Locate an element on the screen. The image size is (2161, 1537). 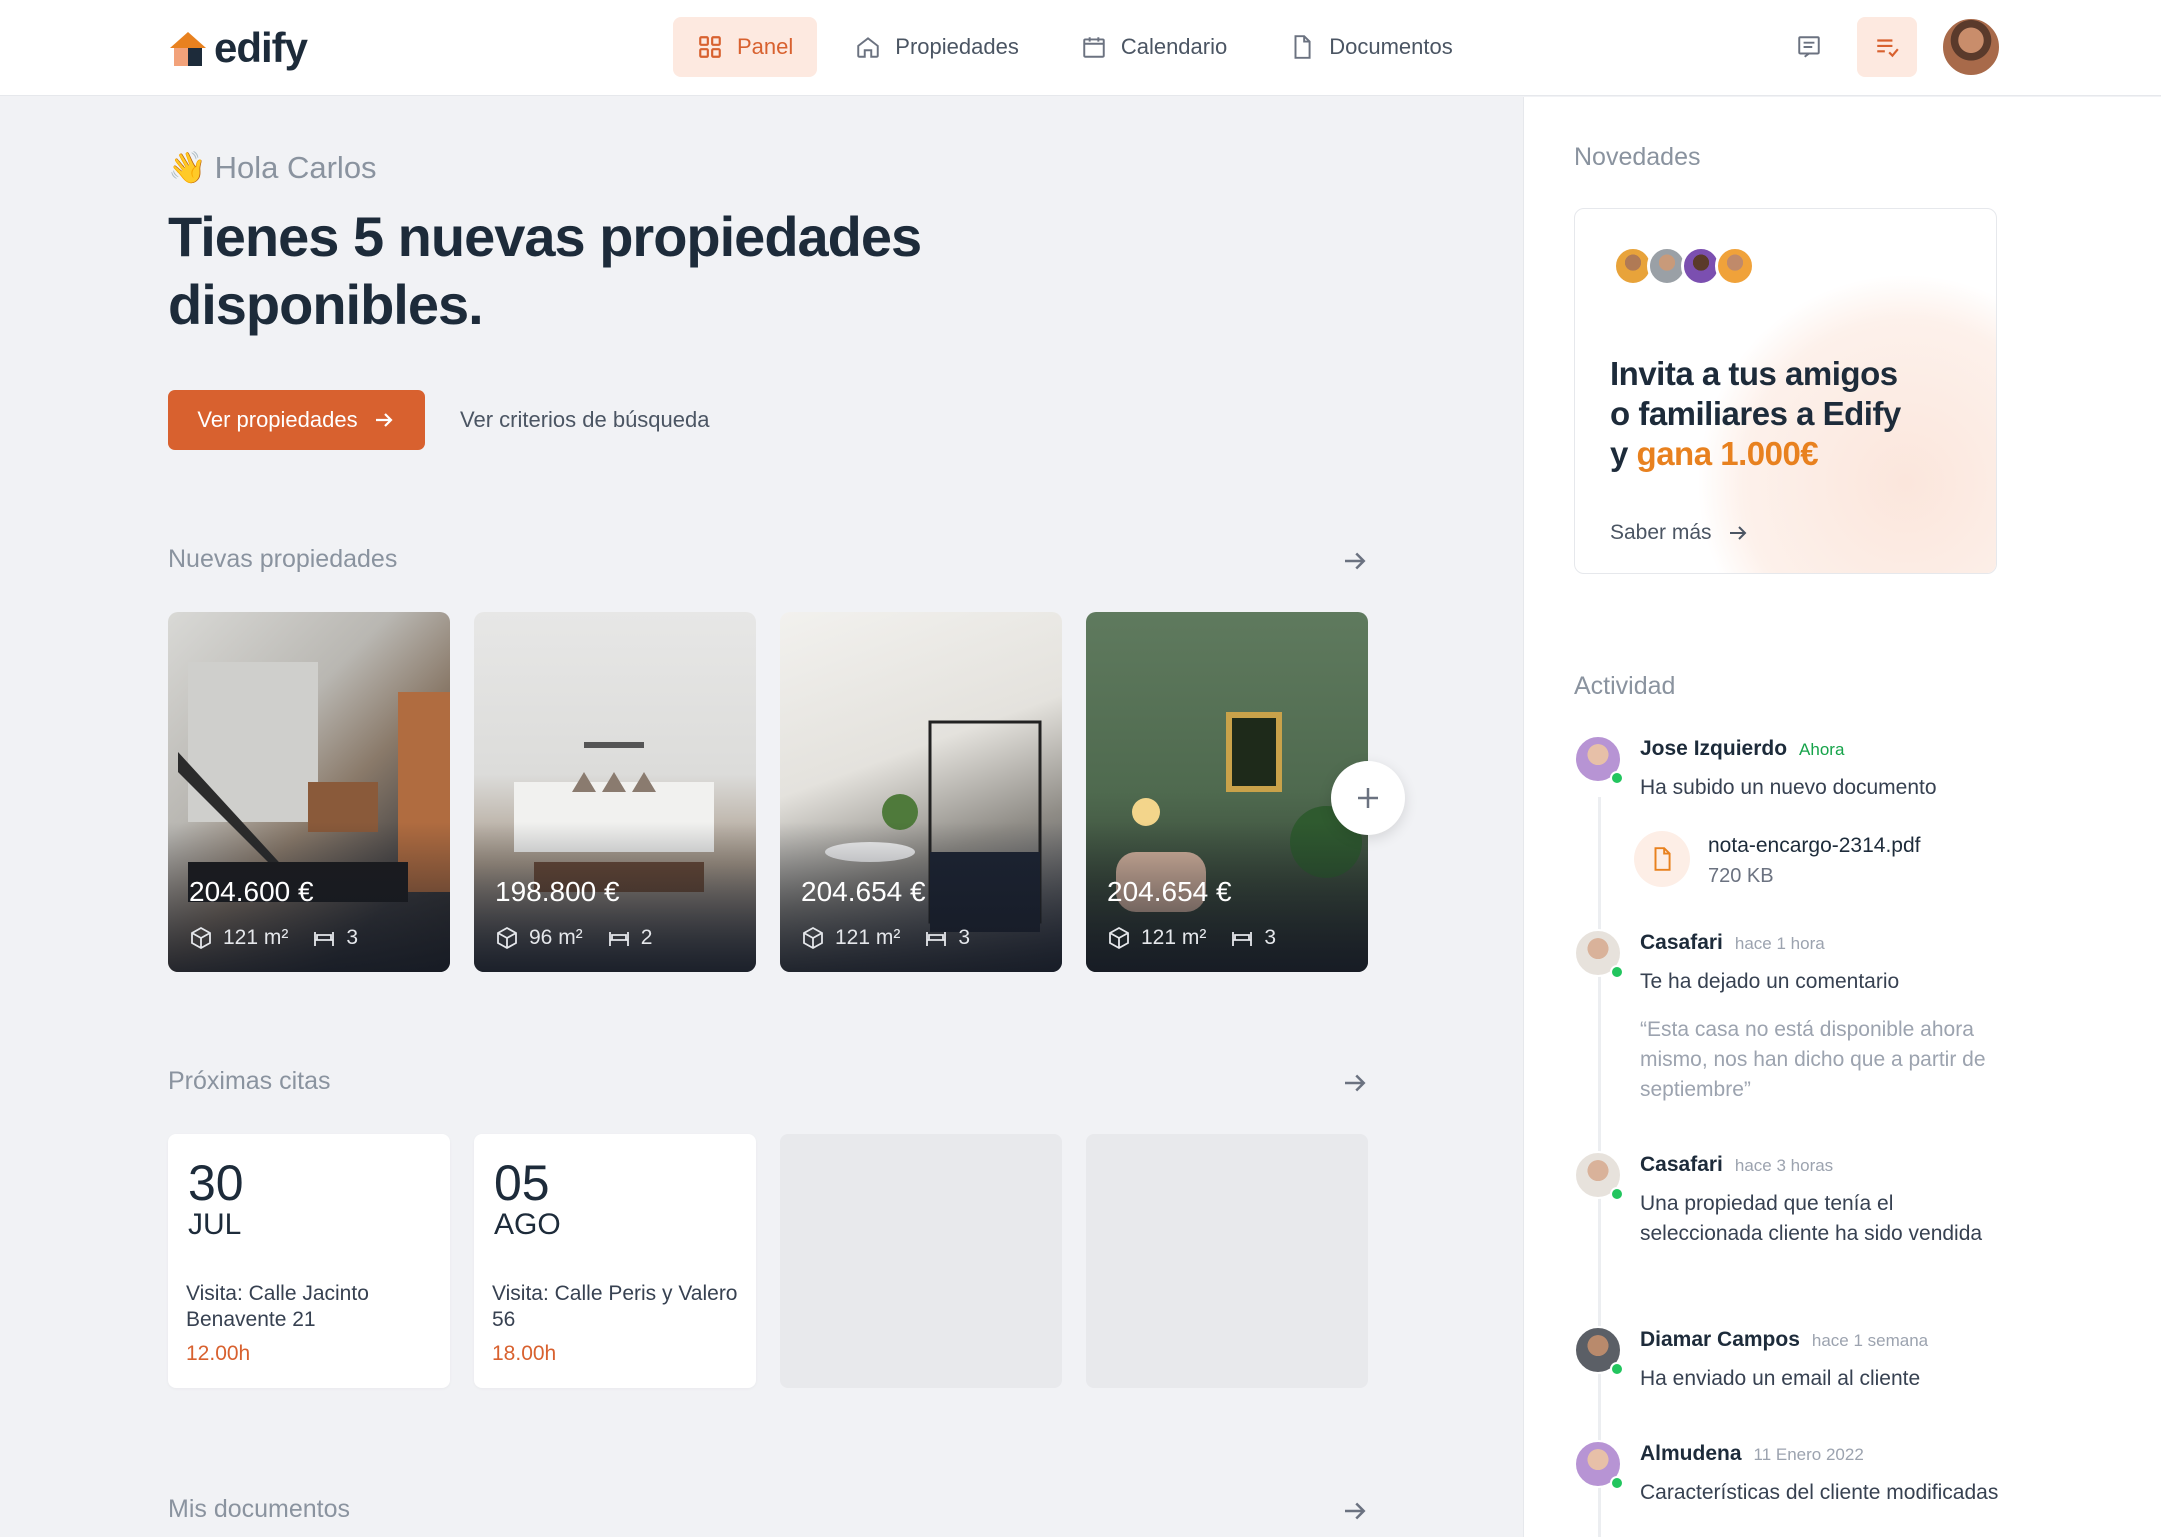
property-price: 204.600 € is located at coordinates (251, 891).